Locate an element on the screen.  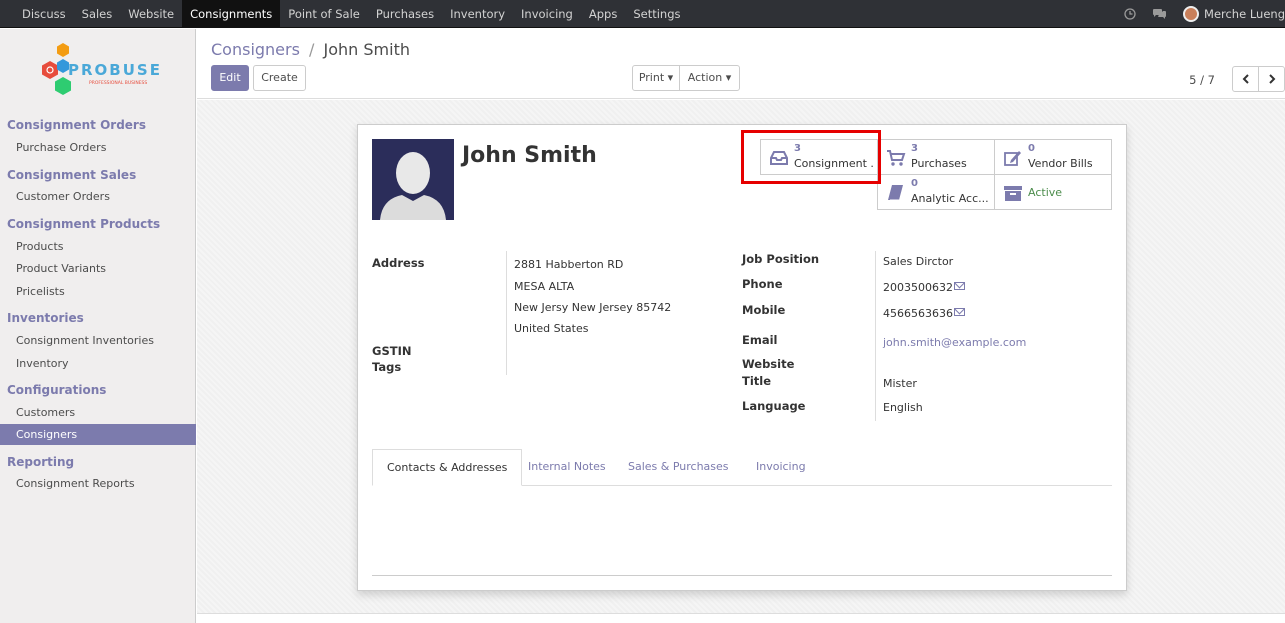
tab-content-divider is located at coordinates (742, 575).